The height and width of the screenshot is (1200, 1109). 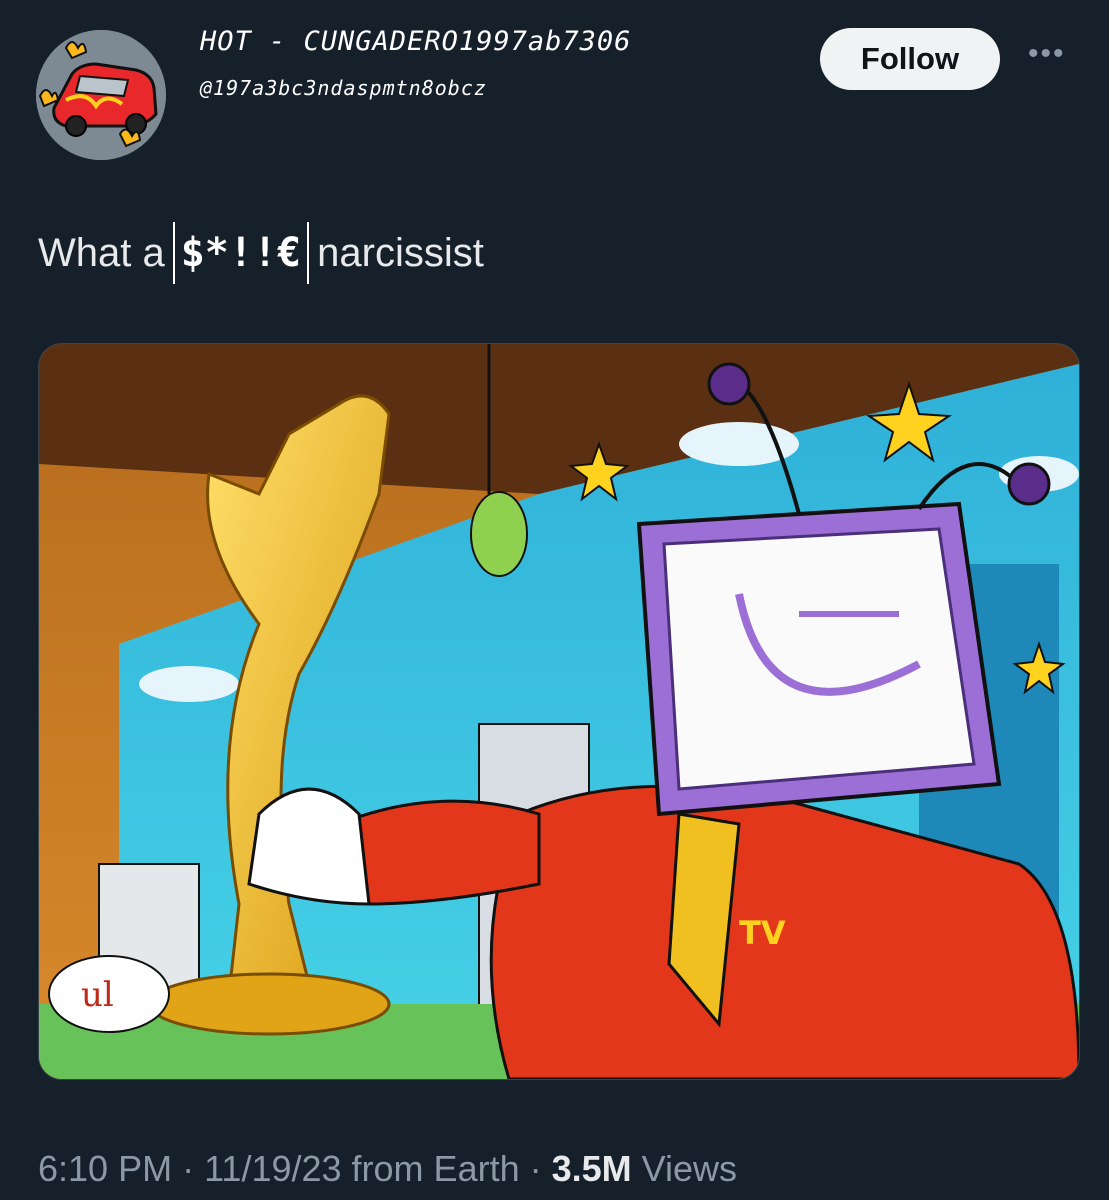 I want to click on censored-word: $*!!€, so click(x=241, y=253).